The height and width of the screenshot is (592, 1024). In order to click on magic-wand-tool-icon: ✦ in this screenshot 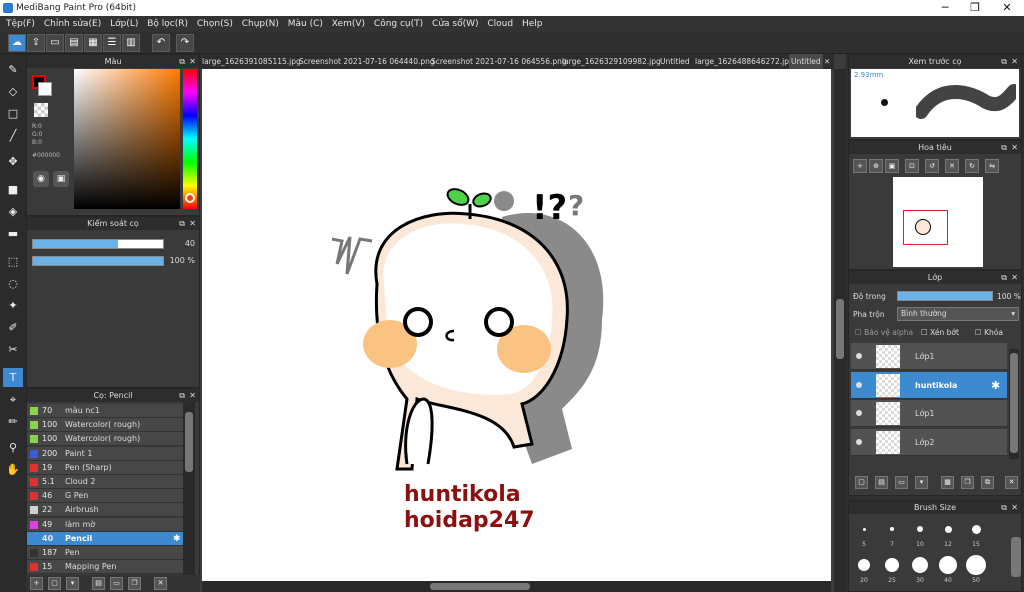, I will do `click(13, 305)`.